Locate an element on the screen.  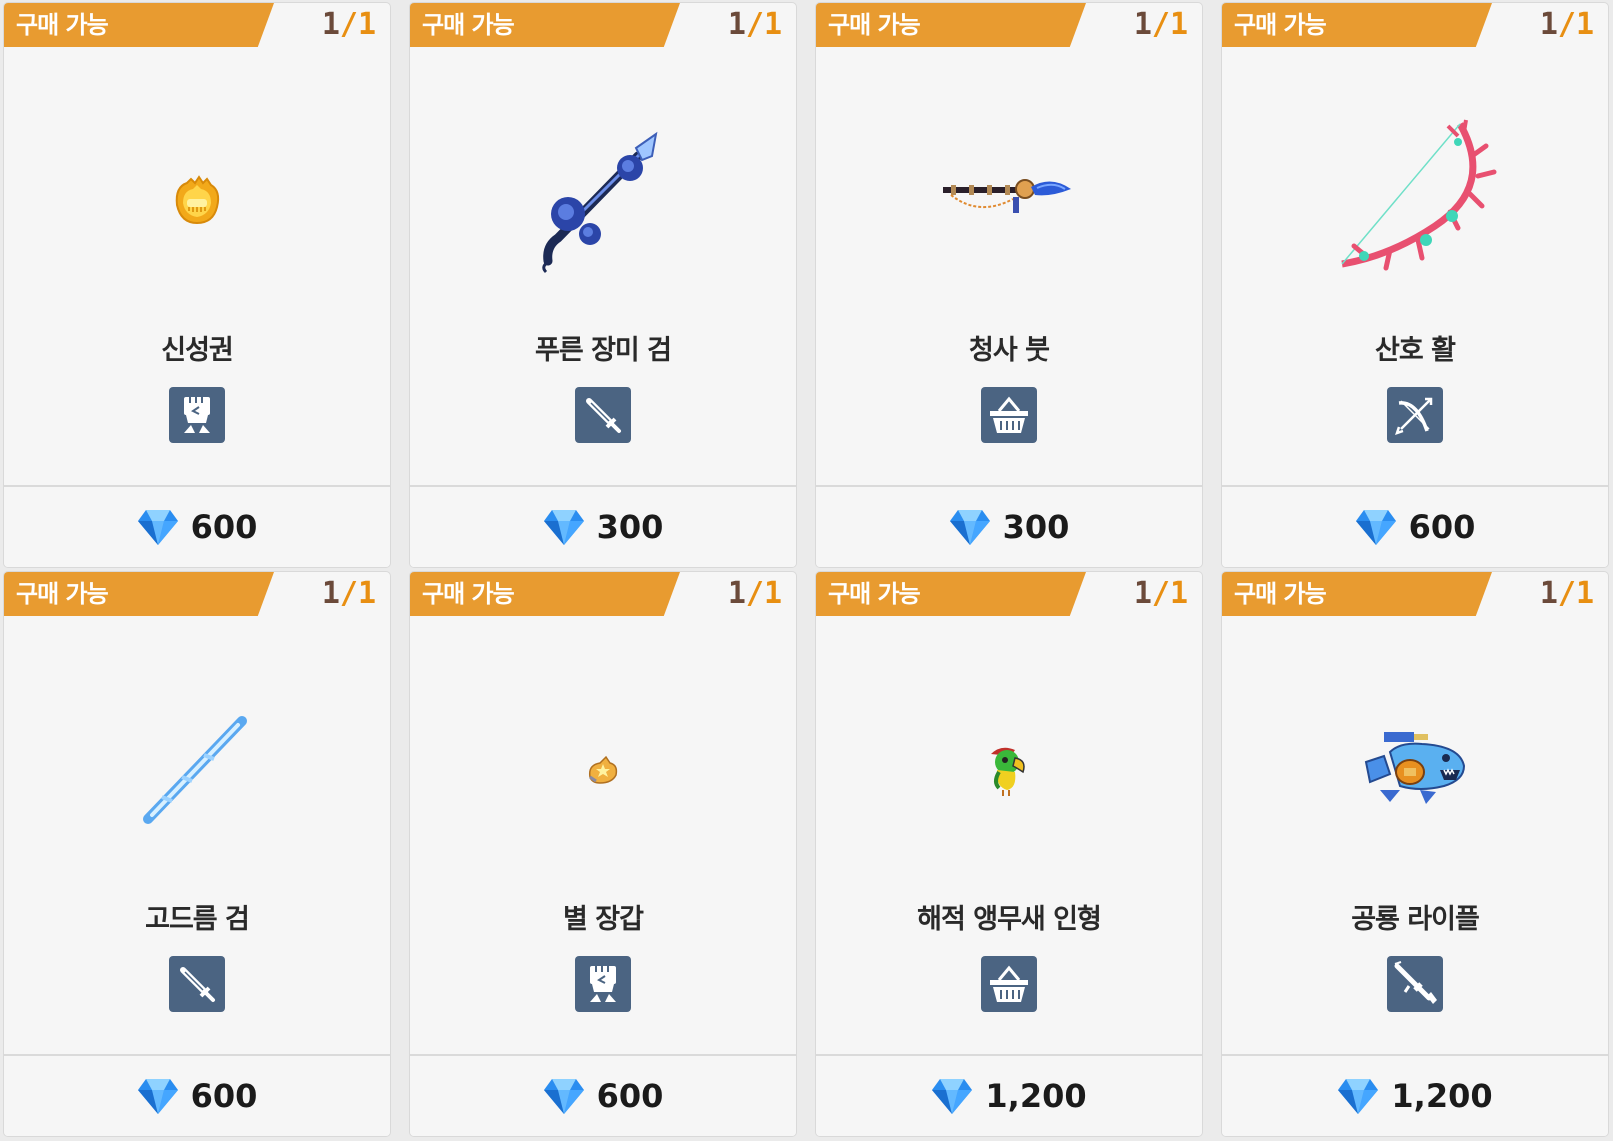
item-name: 신성권 is located at coordinates (197, 350).